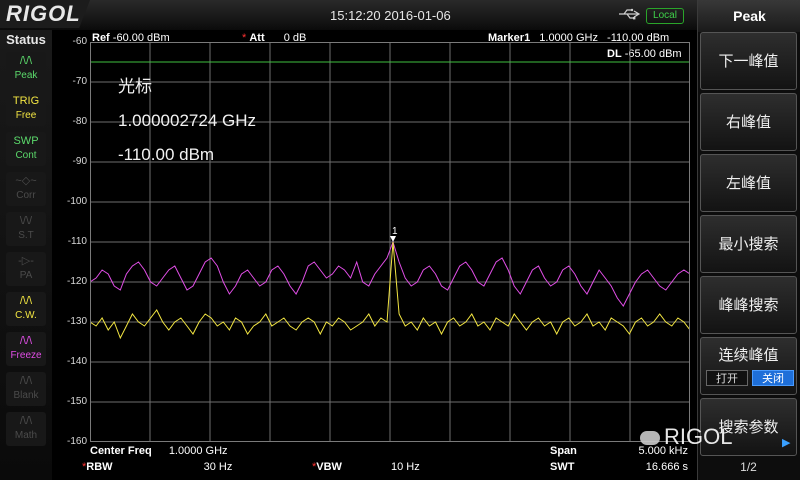 Image resolution: width=800 pixels, height=480 pixels. I want to click on center-freq-readout: Center Freq 1.0000 GHz, so click(159, 451).